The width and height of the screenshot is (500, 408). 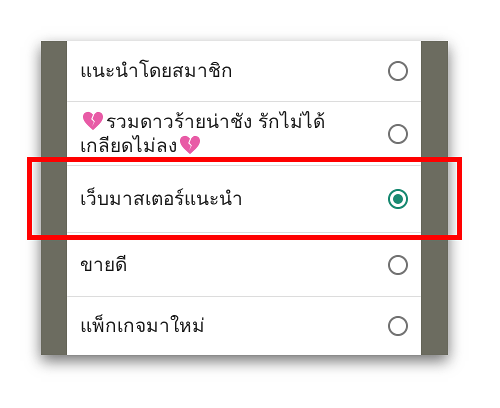 I want to click on option-row: ขายดี, so click(x=244, y=264).